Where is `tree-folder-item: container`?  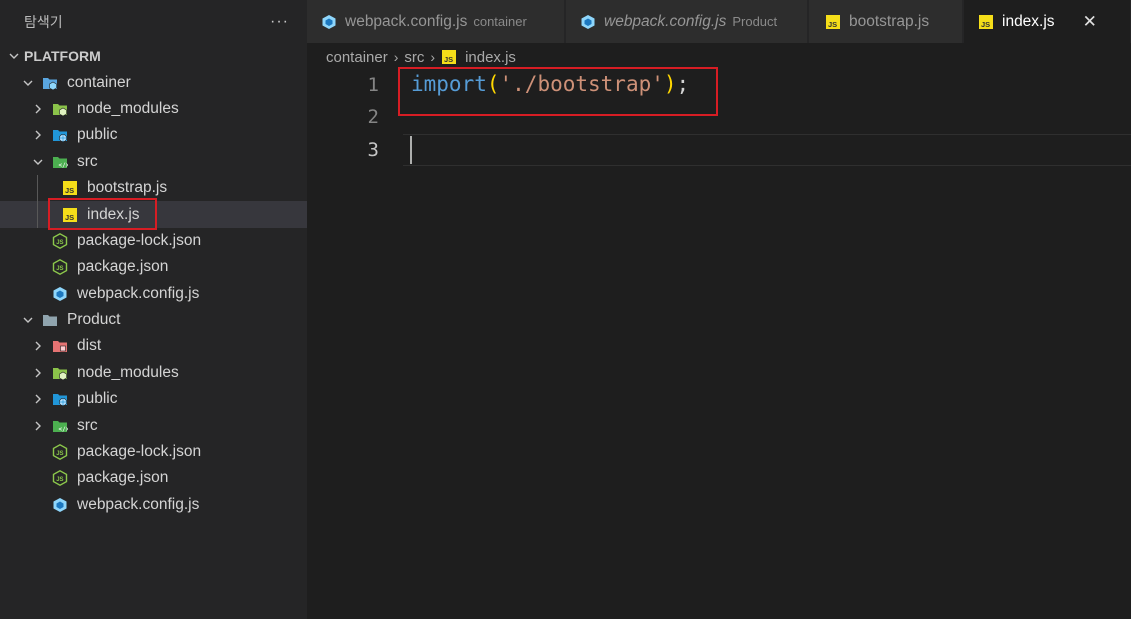 tree-folder-item: container is located at coordinates (153, 82).